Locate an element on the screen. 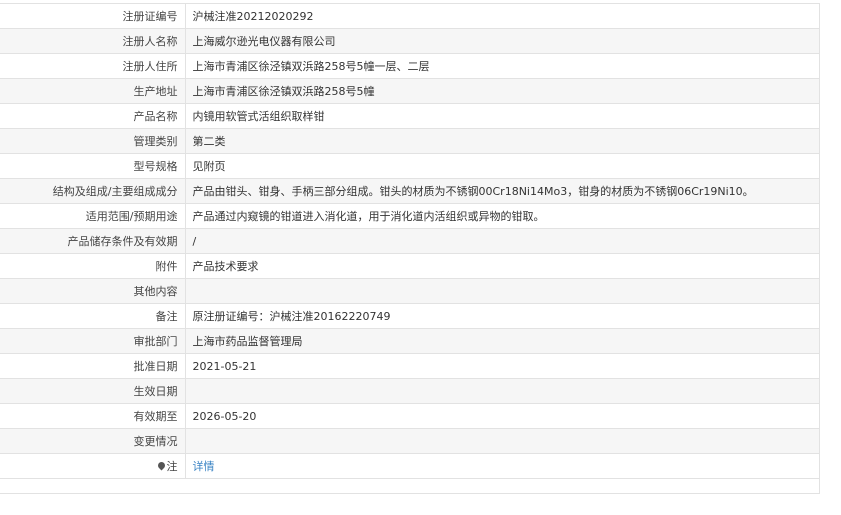 The height and width of the screenshot is (515, 841). map-pin-icon is located at coordinates (161, 465).